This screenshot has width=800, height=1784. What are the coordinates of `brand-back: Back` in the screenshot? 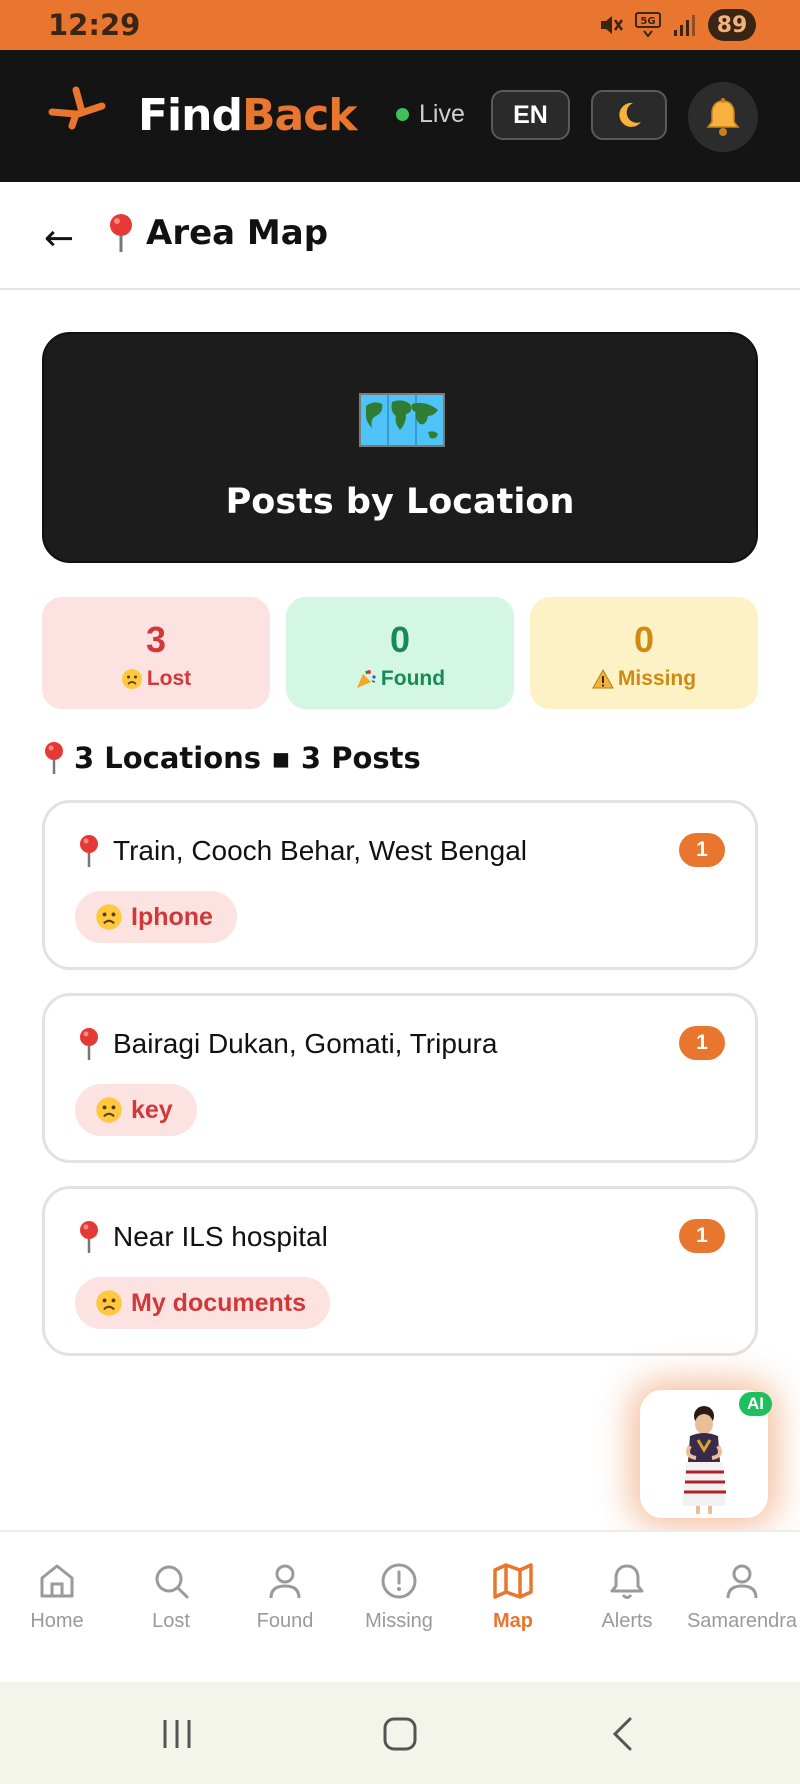 It's located at (299, 115).